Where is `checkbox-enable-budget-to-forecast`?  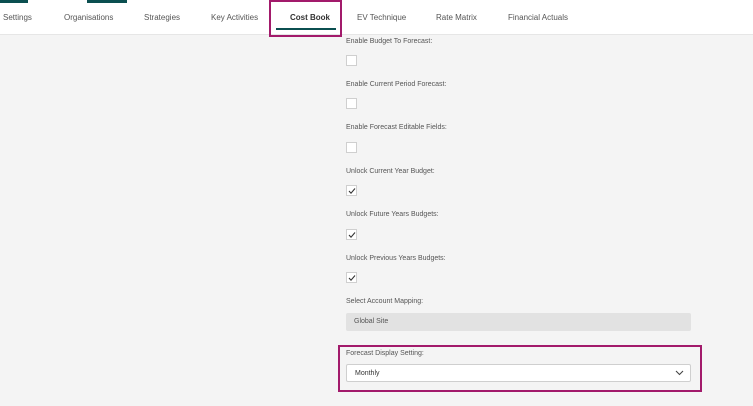 checkbox-enable-budget-to-forecast is located at coordinates (351, 60).